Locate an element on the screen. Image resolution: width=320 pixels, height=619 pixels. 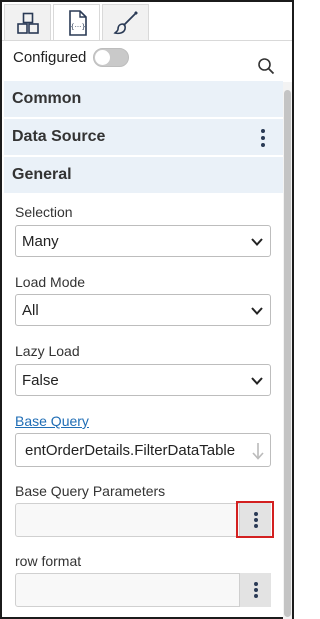
highlight-box is located at coordinates (255, 519).